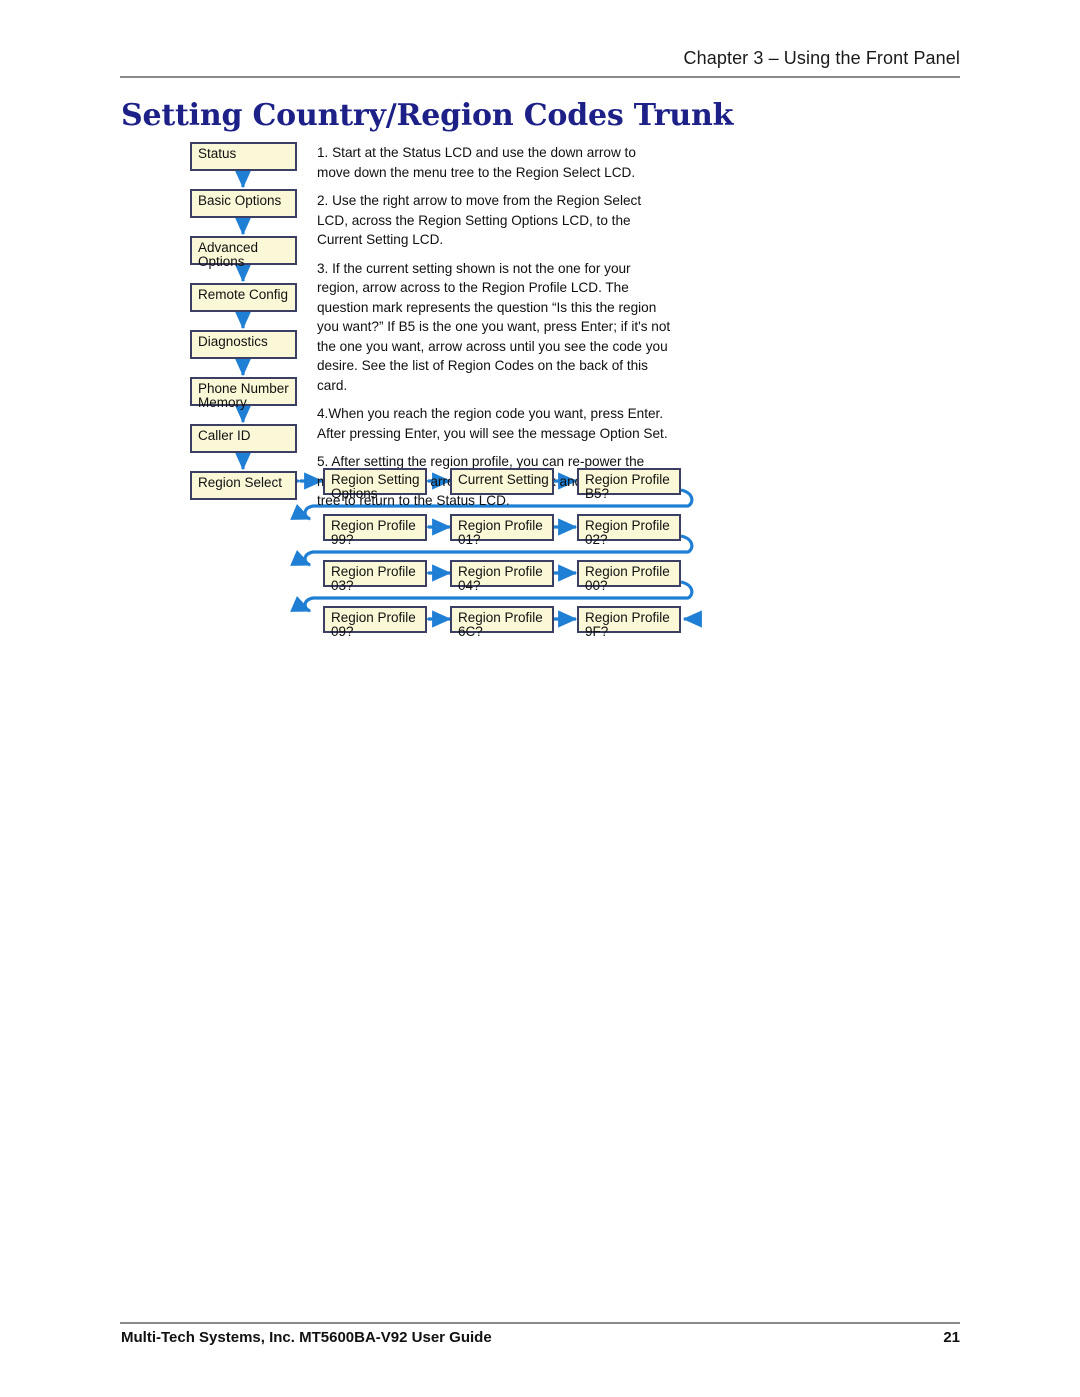 The width and height of the screenshot is (1080, 1397). I want to click on profile-box-b5: Region Profile B5?, so click(629, 484).